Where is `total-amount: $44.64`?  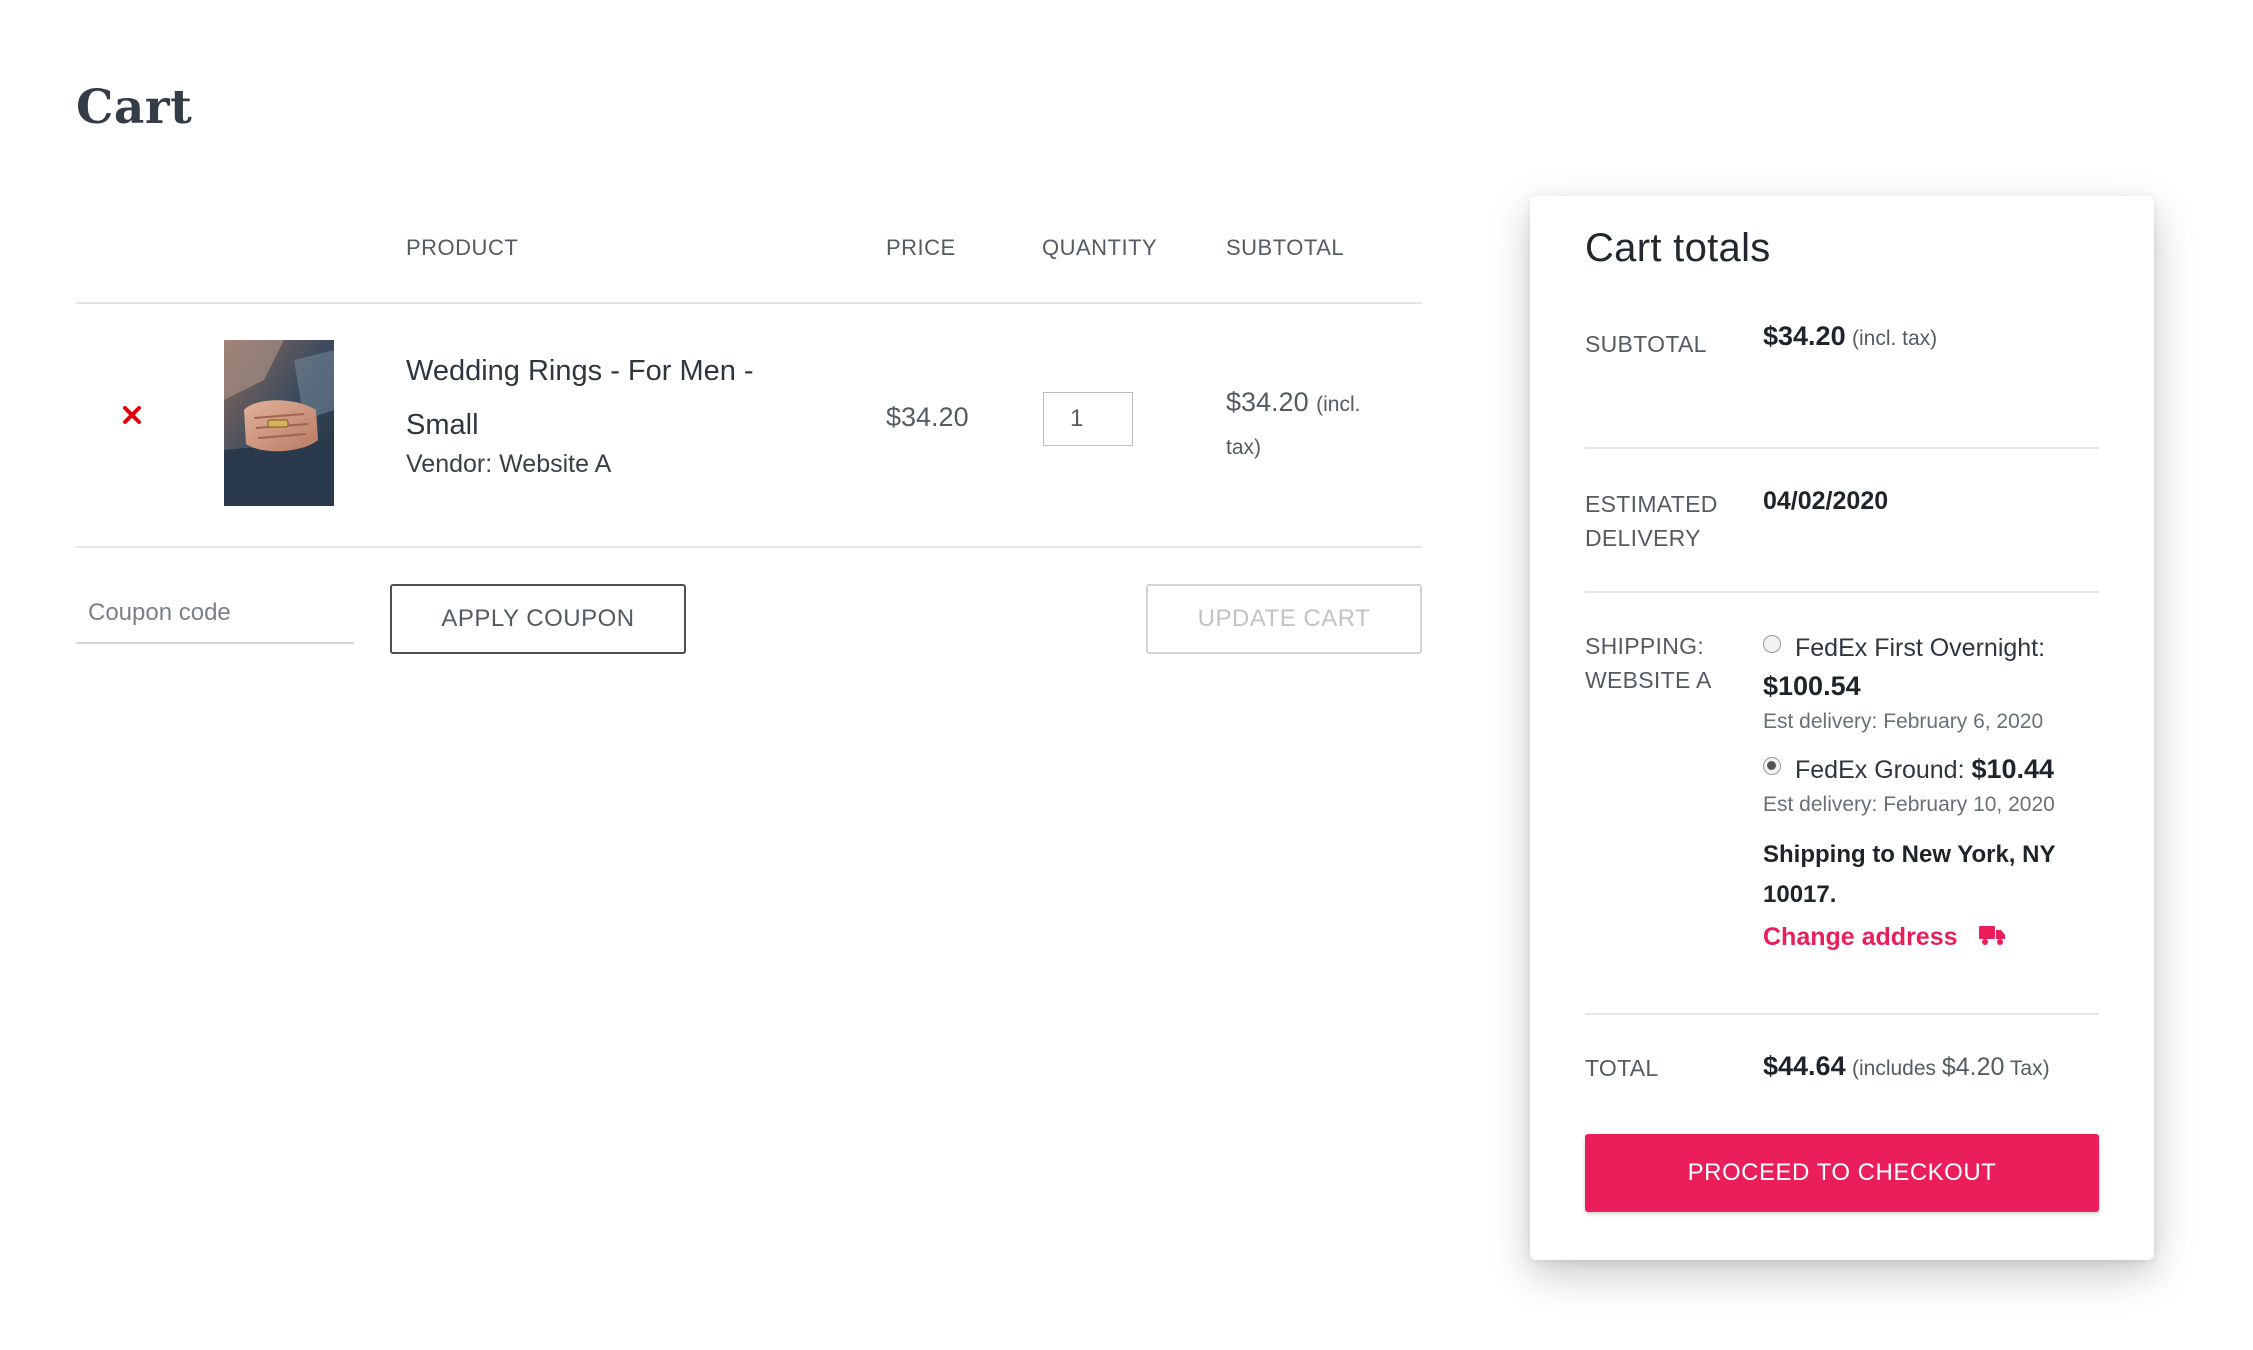 total-amount: $44.64 is located at coordinates (1804, 1066).